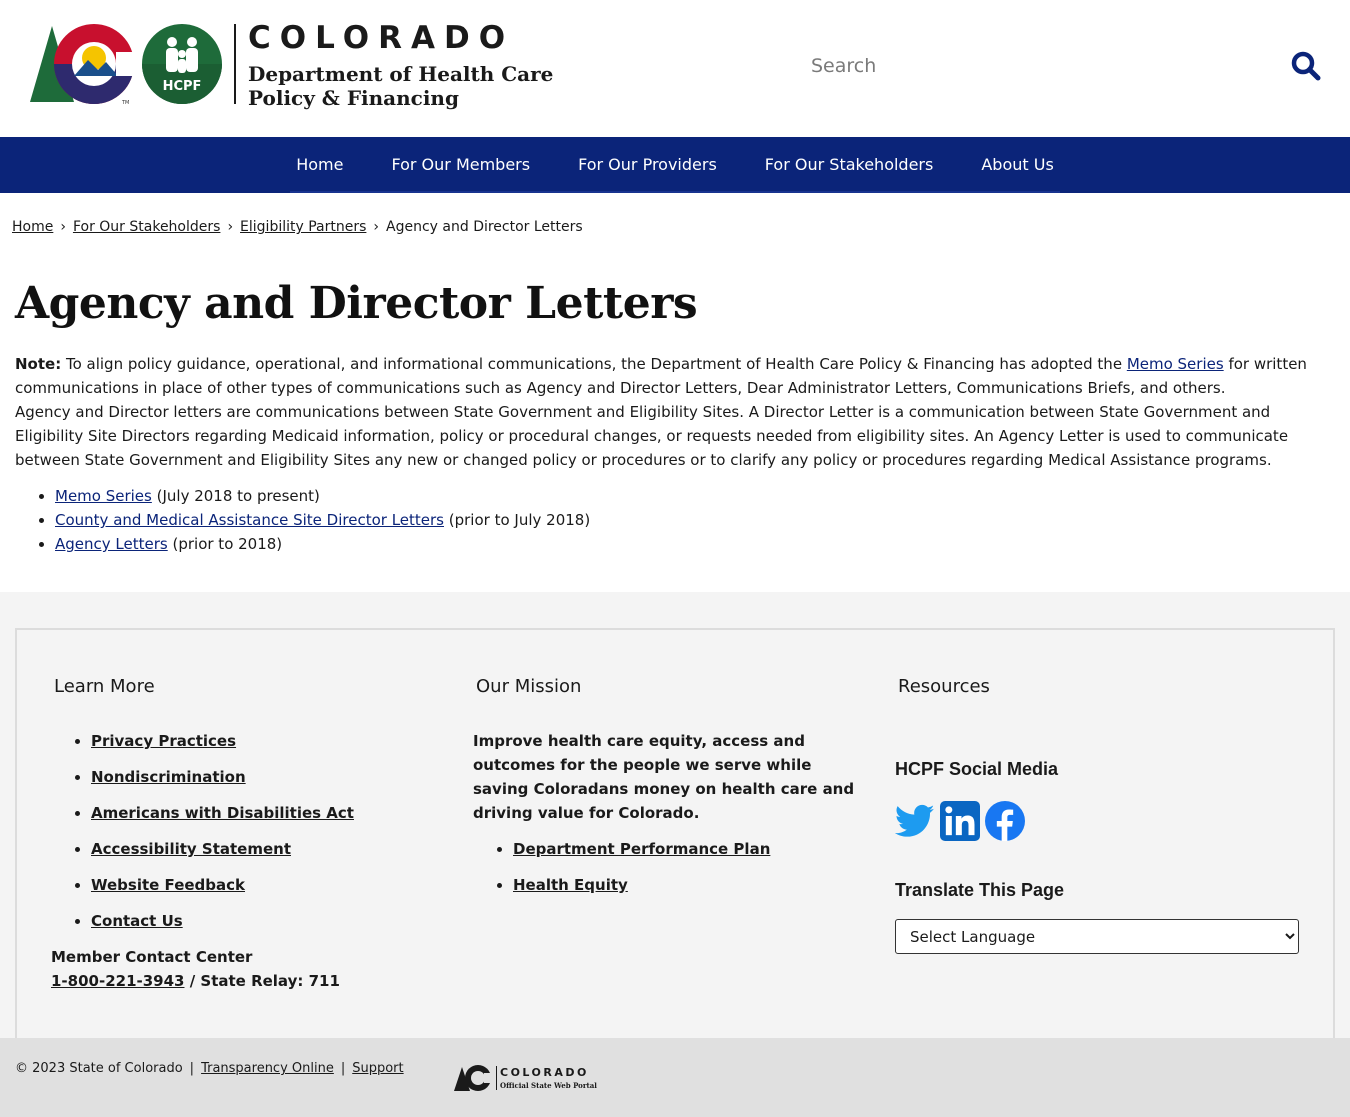 This screenshot has width=1350, height=1117. What do you see at coordinates (401, 74) in the screenshot?
I see `logo-dept-line-1: Department of Health Care` at bounding box center [401, 74].